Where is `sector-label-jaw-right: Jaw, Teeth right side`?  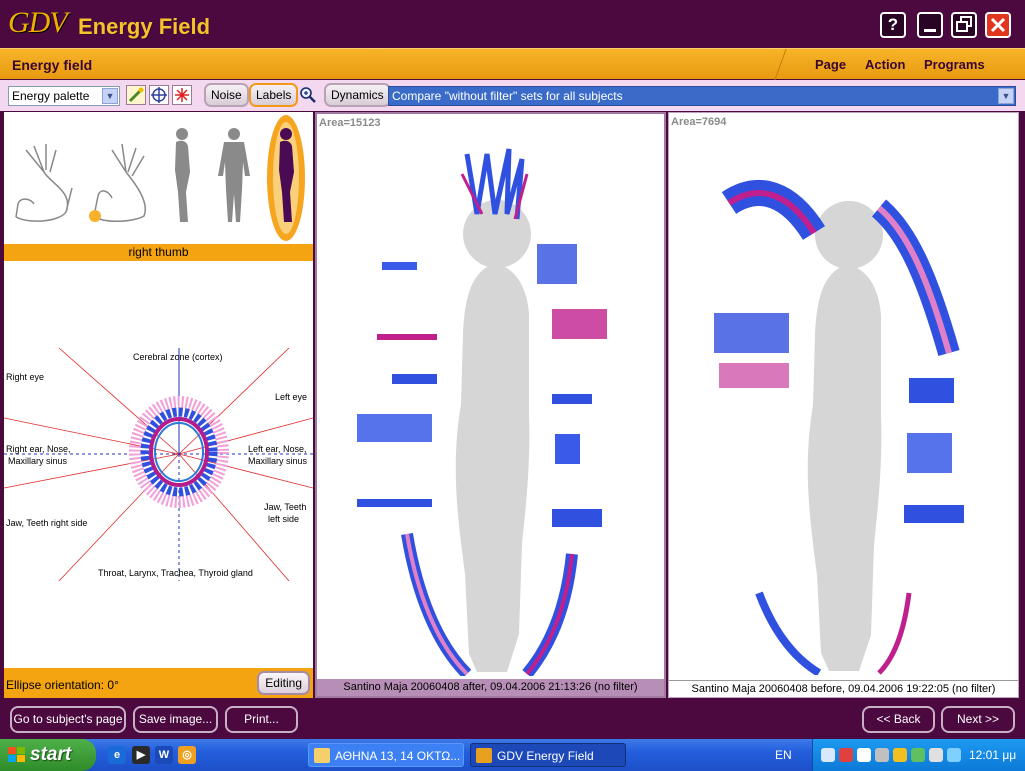 sector-label-jaw-right: Jaw, Teeth right side is located at coordinates (47, 523).